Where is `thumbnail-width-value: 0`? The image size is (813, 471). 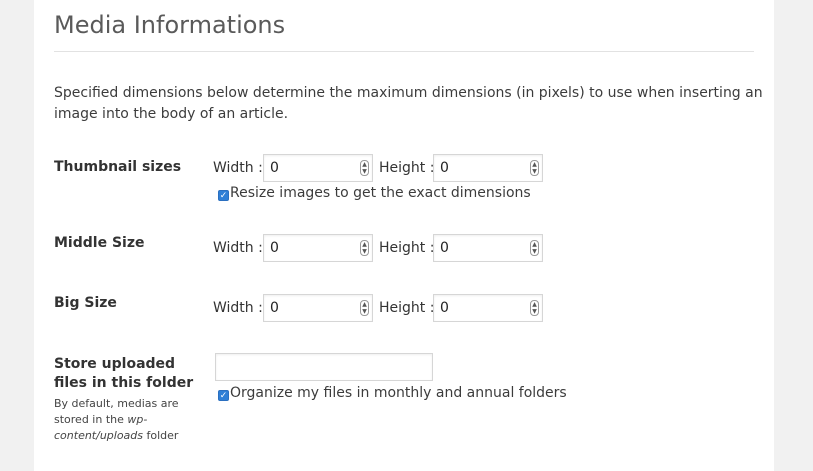 thumbnail-width-value: 0 is located at coordinates (274, 168).